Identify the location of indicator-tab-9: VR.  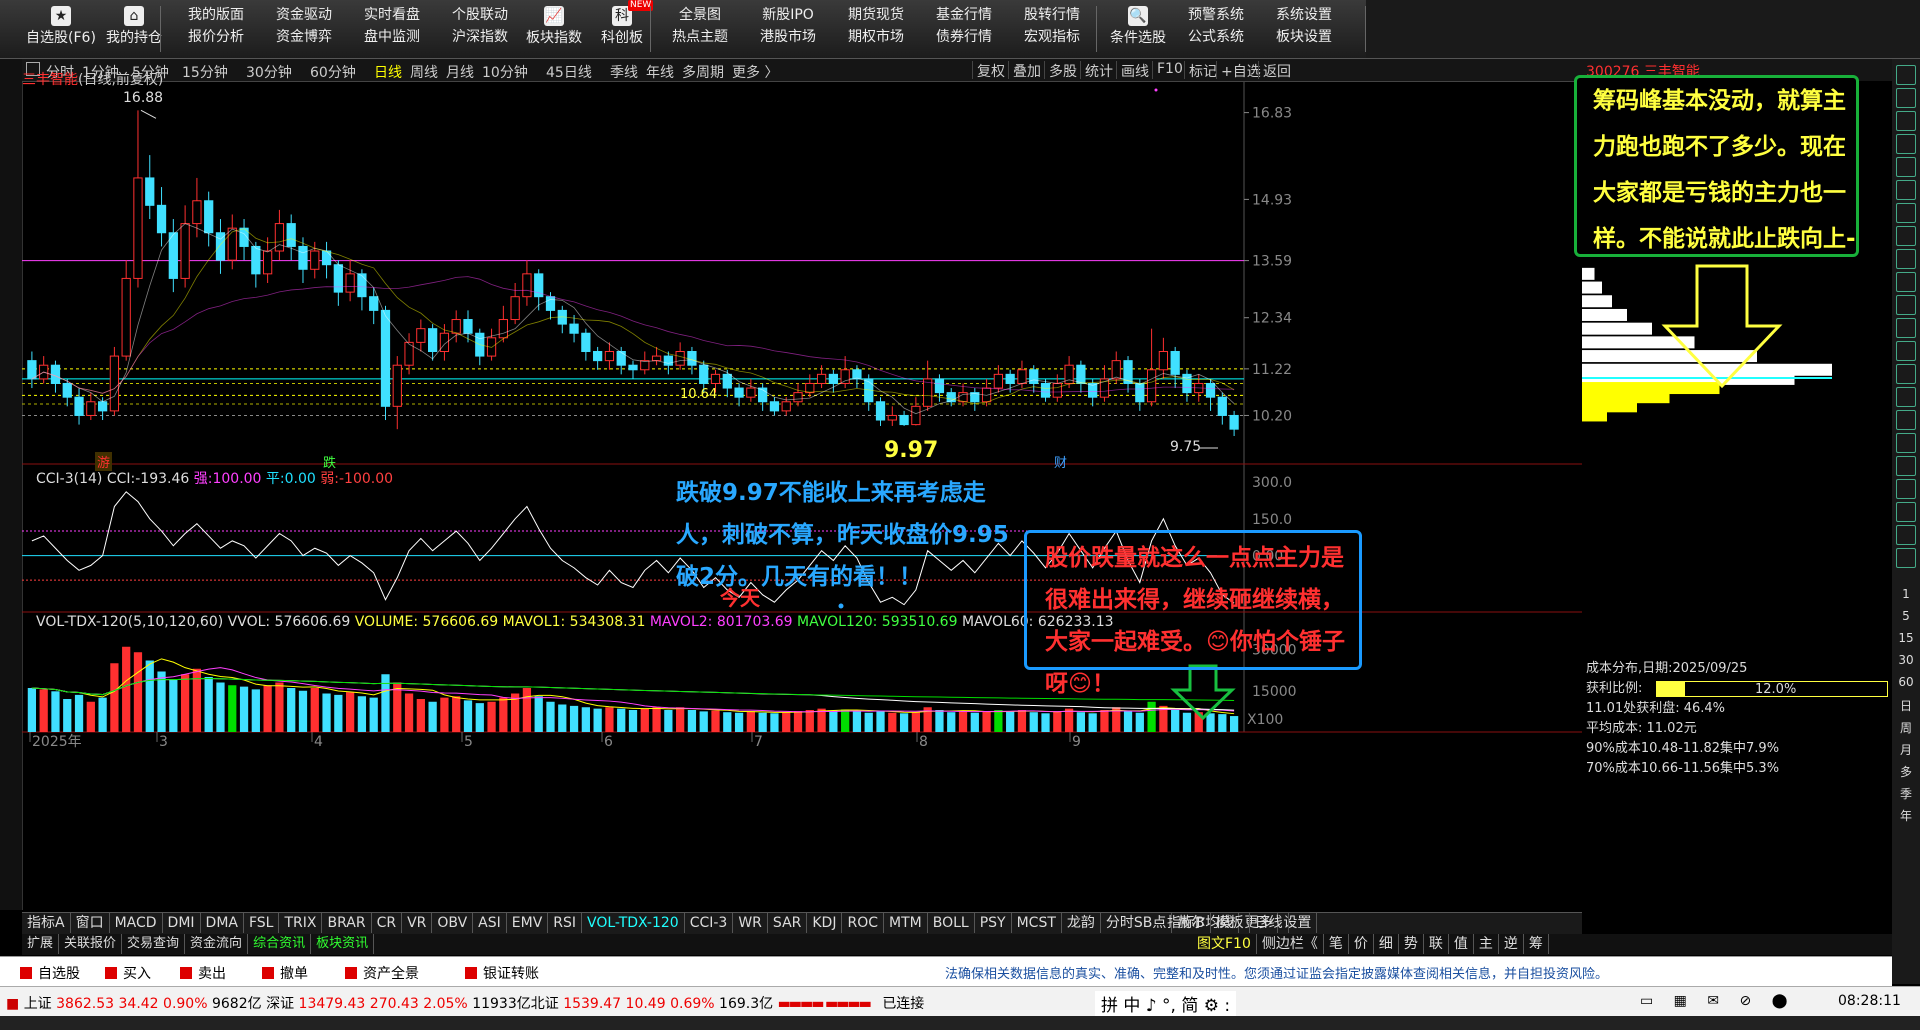
(417, 923).